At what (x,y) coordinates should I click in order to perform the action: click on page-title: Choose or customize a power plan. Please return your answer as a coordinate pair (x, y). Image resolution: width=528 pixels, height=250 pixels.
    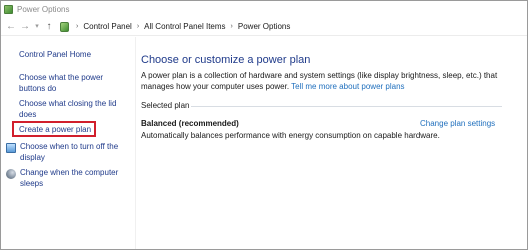
    Looking at the image, I should click on (226, 60).